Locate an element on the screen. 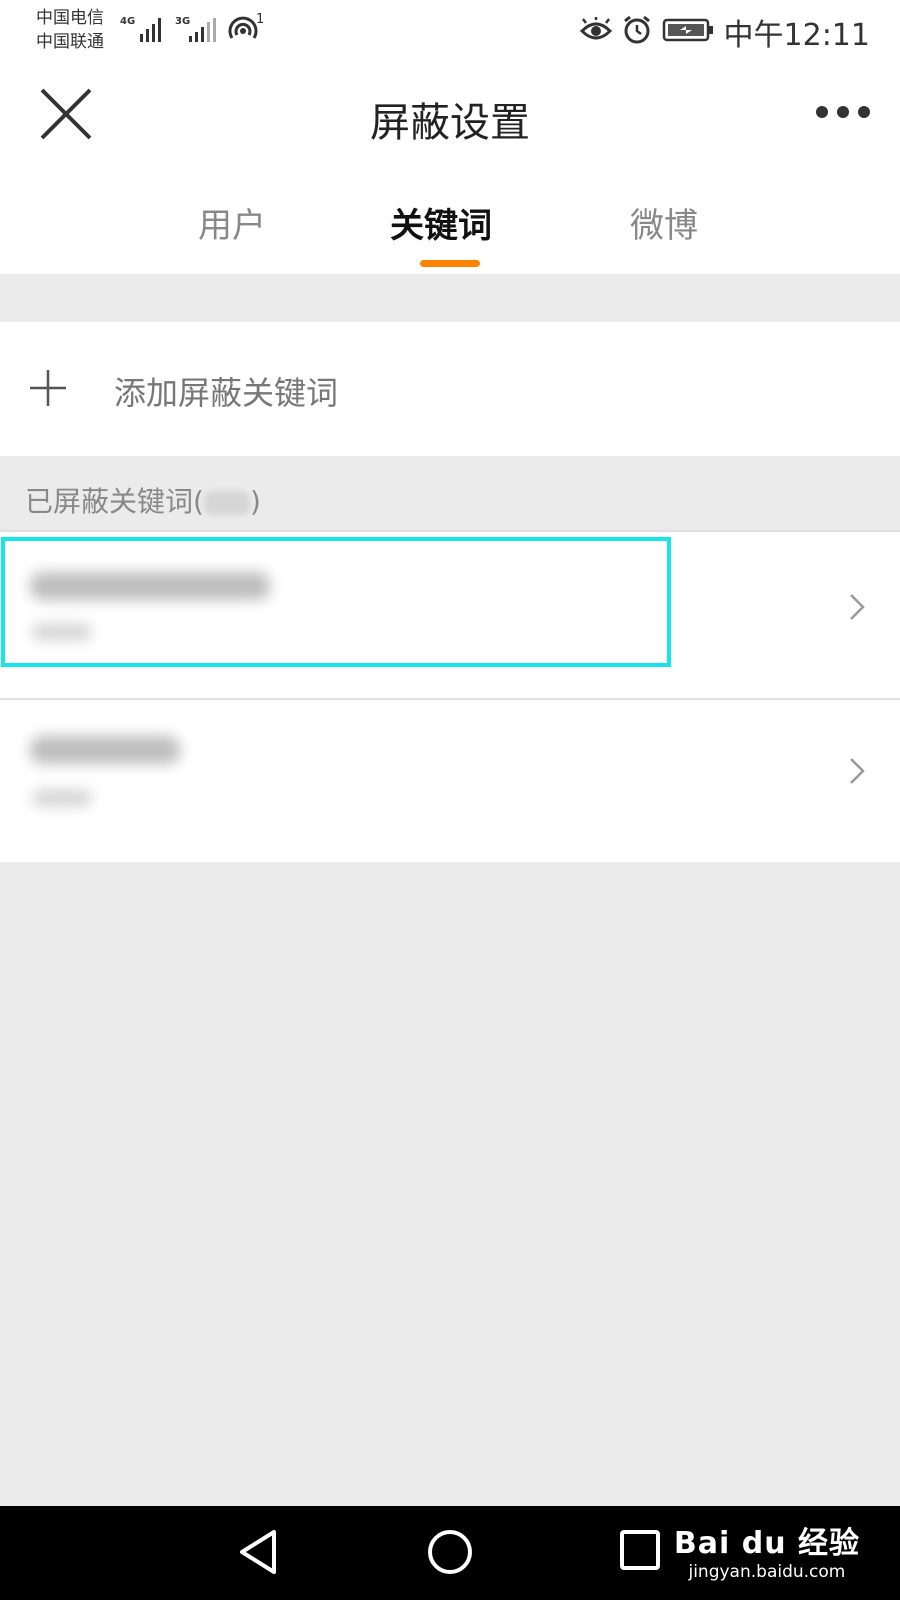 This screenshot has width=900, height=1600. blocked-keywords-header-suffix: ) is located at coordinates (255, 501).